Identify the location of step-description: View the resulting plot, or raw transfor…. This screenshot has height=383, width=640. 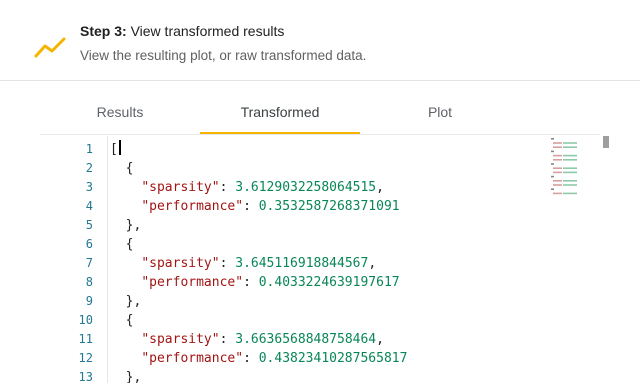
(223, 55).